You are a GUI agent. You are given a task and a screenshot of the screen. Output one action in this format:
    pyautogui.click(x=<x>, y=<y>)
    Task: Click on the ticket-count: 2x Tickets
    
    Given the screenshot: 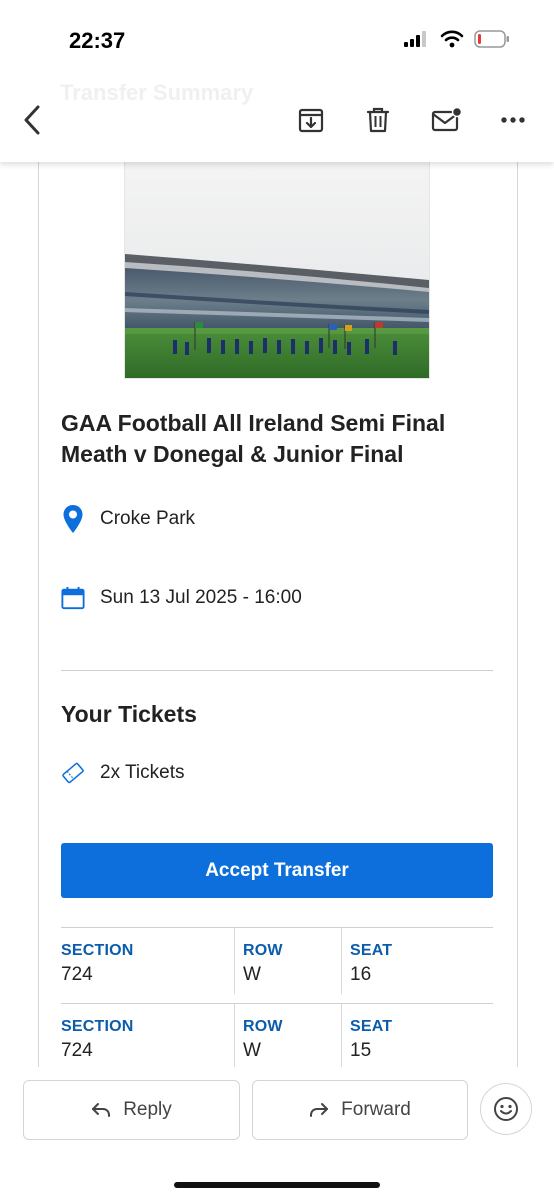 What is the action you would take?
    pyautogui.click(x=142, y=772)
    